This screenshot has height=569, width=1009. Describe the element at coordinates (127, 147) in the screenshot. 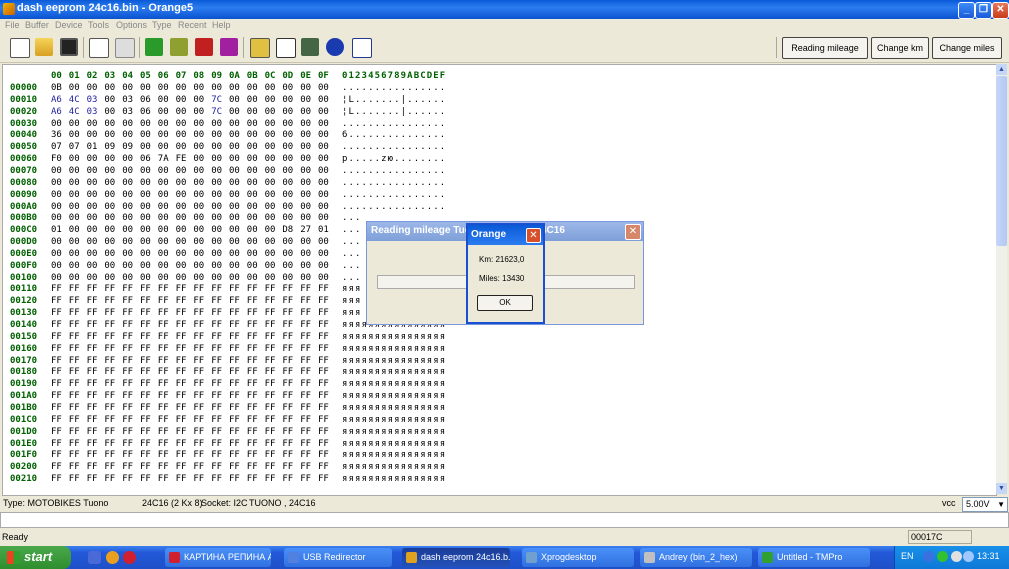

I see `hex-byte: 09` at that location.